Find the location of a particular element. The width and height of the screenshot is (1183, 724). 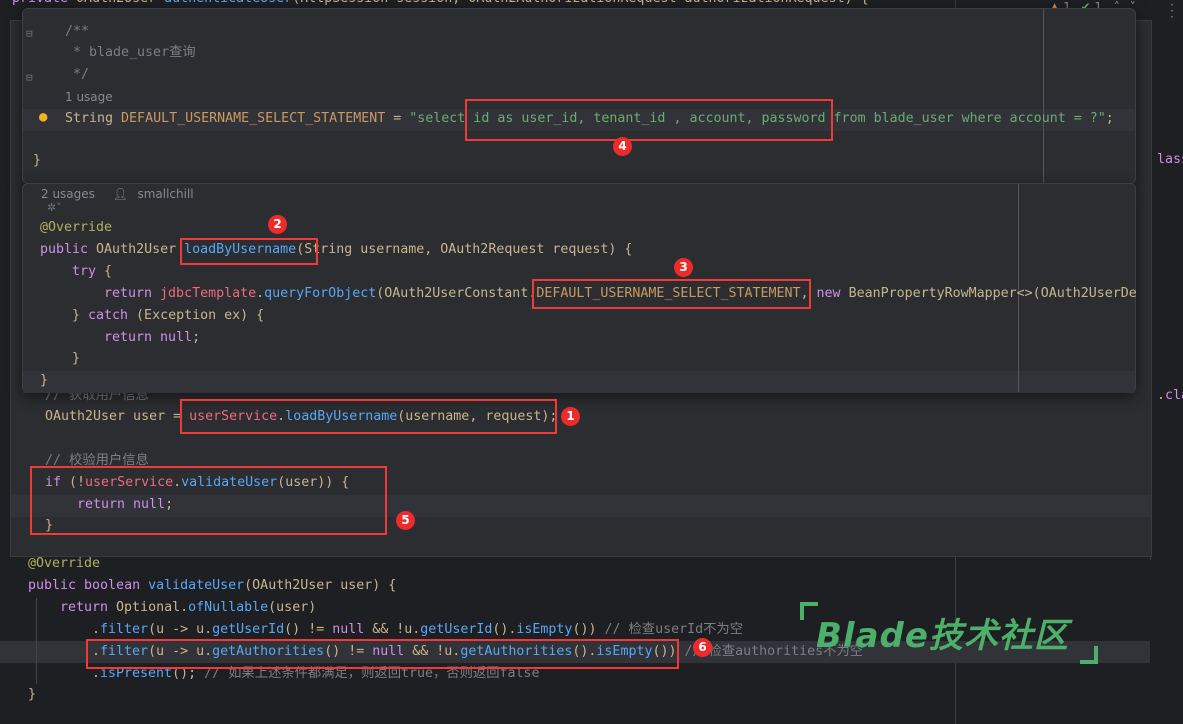

code-token: null is located at coordinates (348, 629).